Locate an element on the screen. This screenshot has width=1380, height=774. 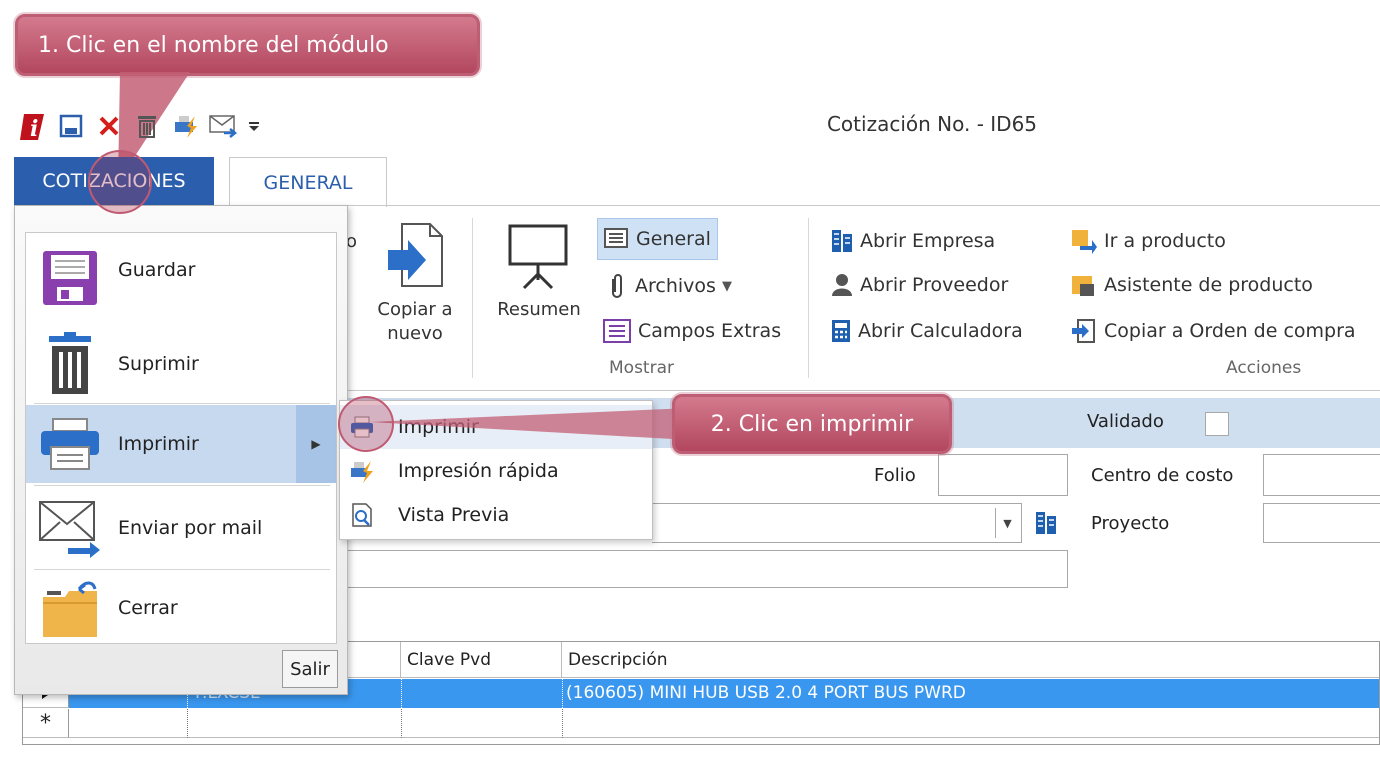
ir-a-producto-button: Ir a producto is located at coordinates (1148, 241).